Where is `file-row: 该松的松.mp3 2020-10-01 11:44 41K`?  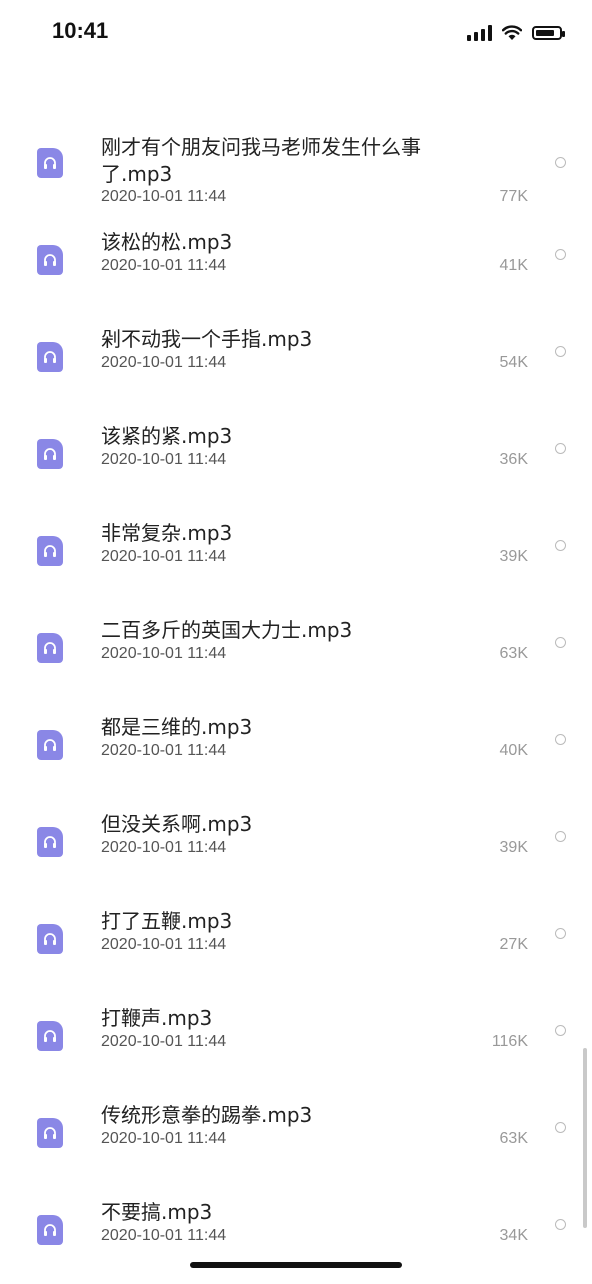 file-row: 该松的松.mp3 2020-10-01 11:44 41K is located at coordinates (296, 265).